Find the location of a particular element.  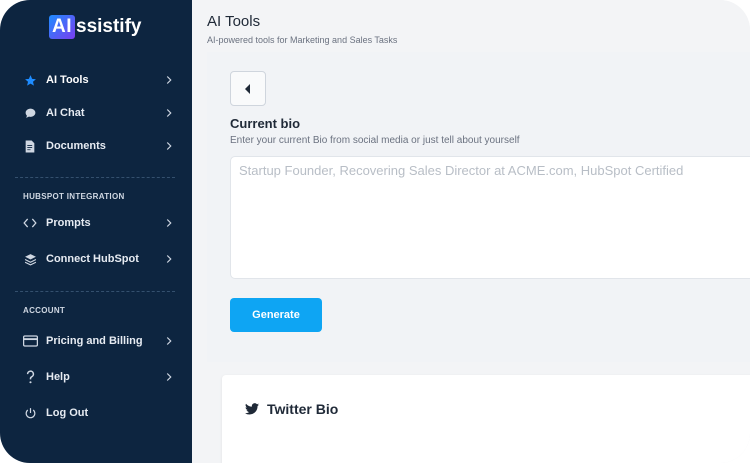

sidebar-item-label: AI Tools is located at coordinates (67, 80).